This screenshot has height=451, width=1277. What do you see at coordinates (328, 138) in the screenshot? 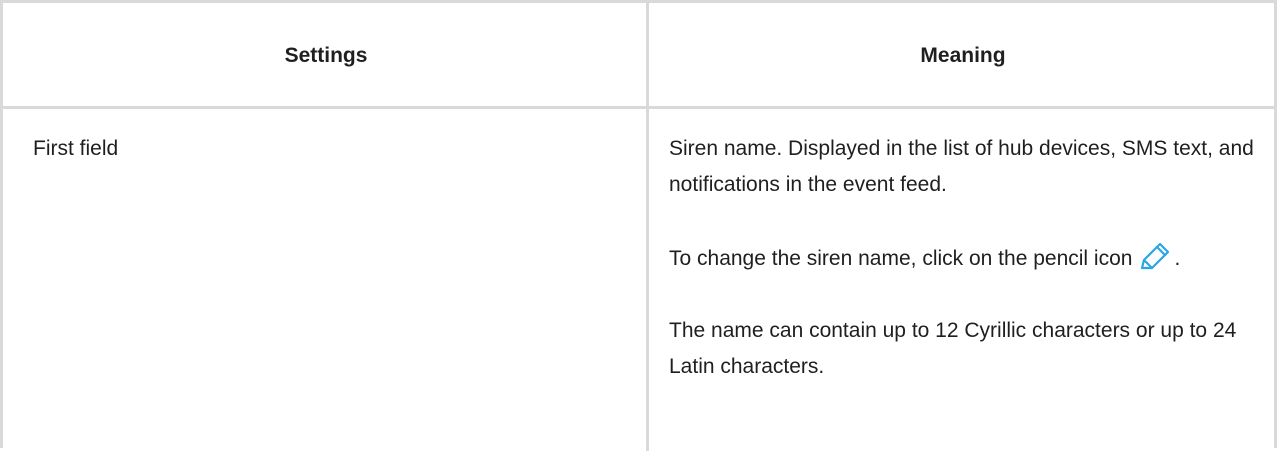
I see `setting-name-cell: First field` at bounding box center [328, 138].